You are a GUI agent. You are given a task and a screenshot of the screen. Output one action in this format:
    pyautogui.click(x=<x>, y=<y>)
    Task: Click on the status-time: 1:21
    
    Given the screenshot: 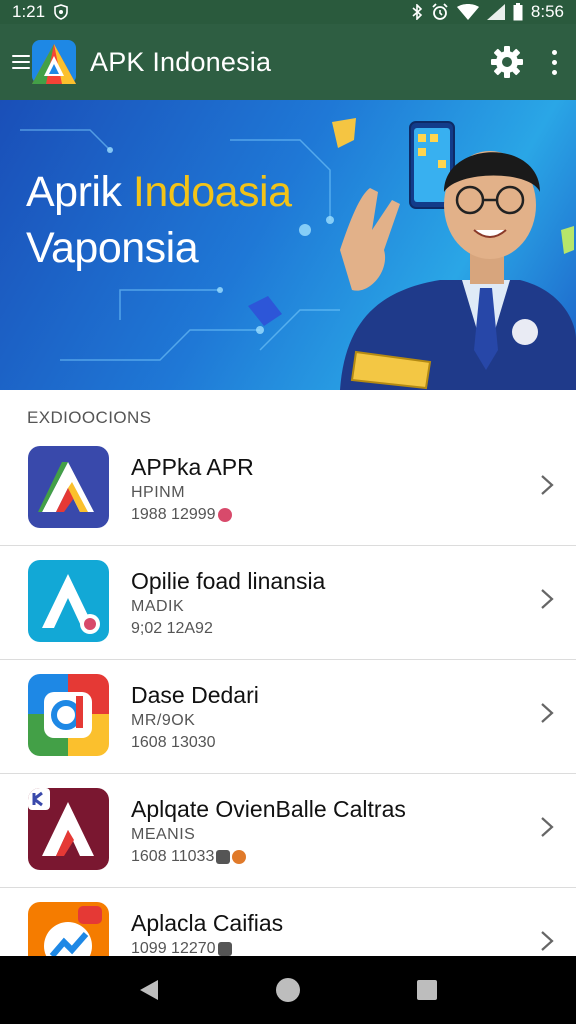 What is the action you would take?
    pyautogui.click(x=29, y=11)
    